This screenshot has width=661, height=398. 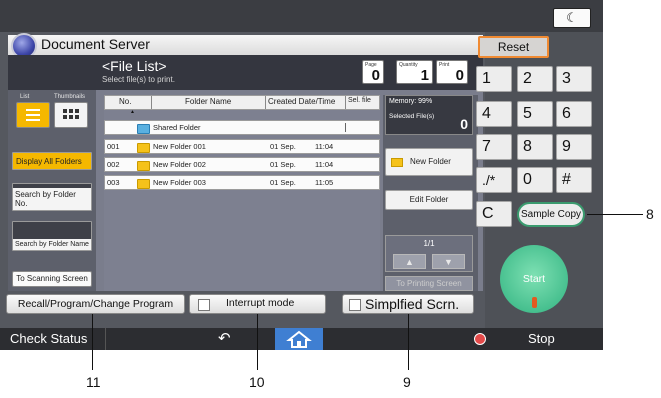 I want to click on search-by-folder-name-button: Search by Folder Name, so click(x=52, y=236).